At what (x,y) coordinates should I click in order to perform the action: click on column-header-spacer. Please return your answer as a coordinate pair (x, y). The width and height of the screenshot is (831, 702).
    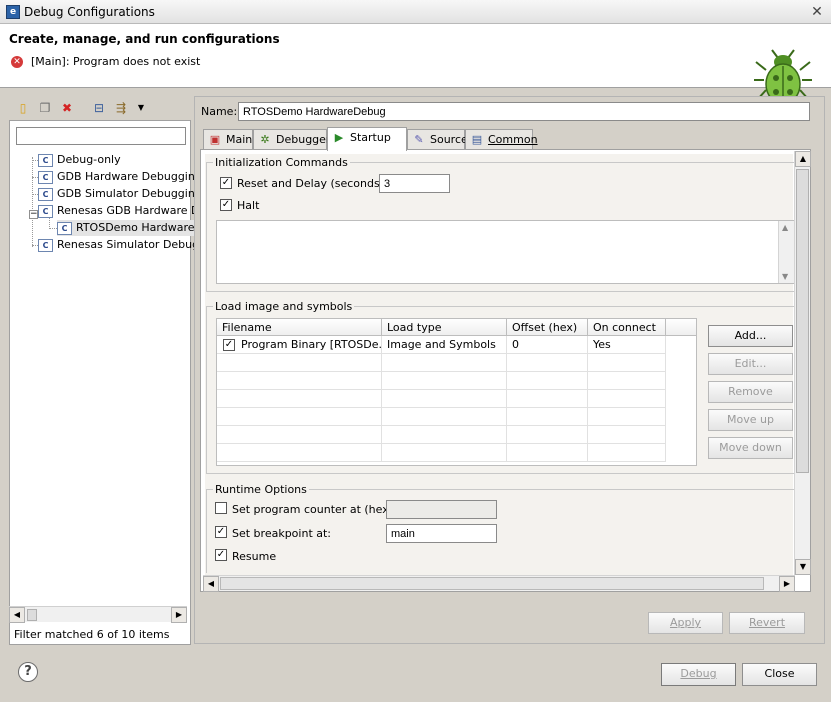
    Looking at the image, I should click on (681, 327).